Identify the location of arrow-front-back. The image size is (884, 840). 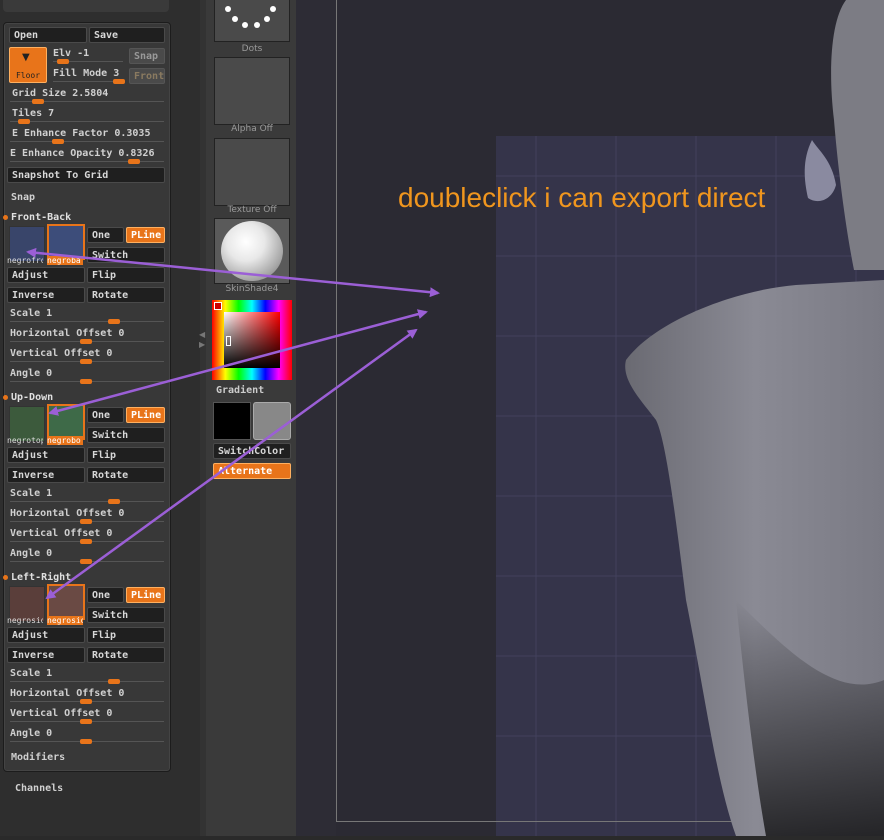
(233, 272).